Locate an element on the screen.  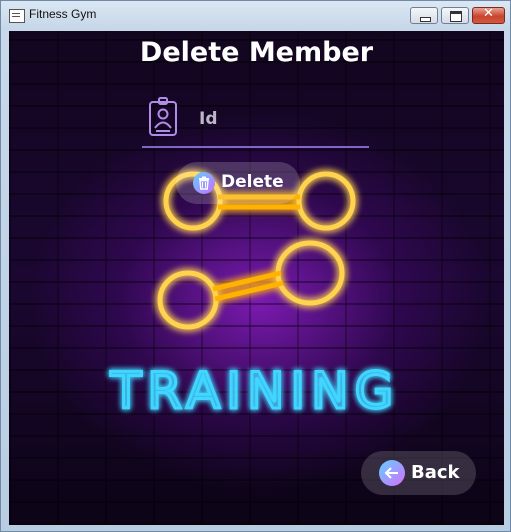
arrow-left-icon is located at coordinates (392, 473).